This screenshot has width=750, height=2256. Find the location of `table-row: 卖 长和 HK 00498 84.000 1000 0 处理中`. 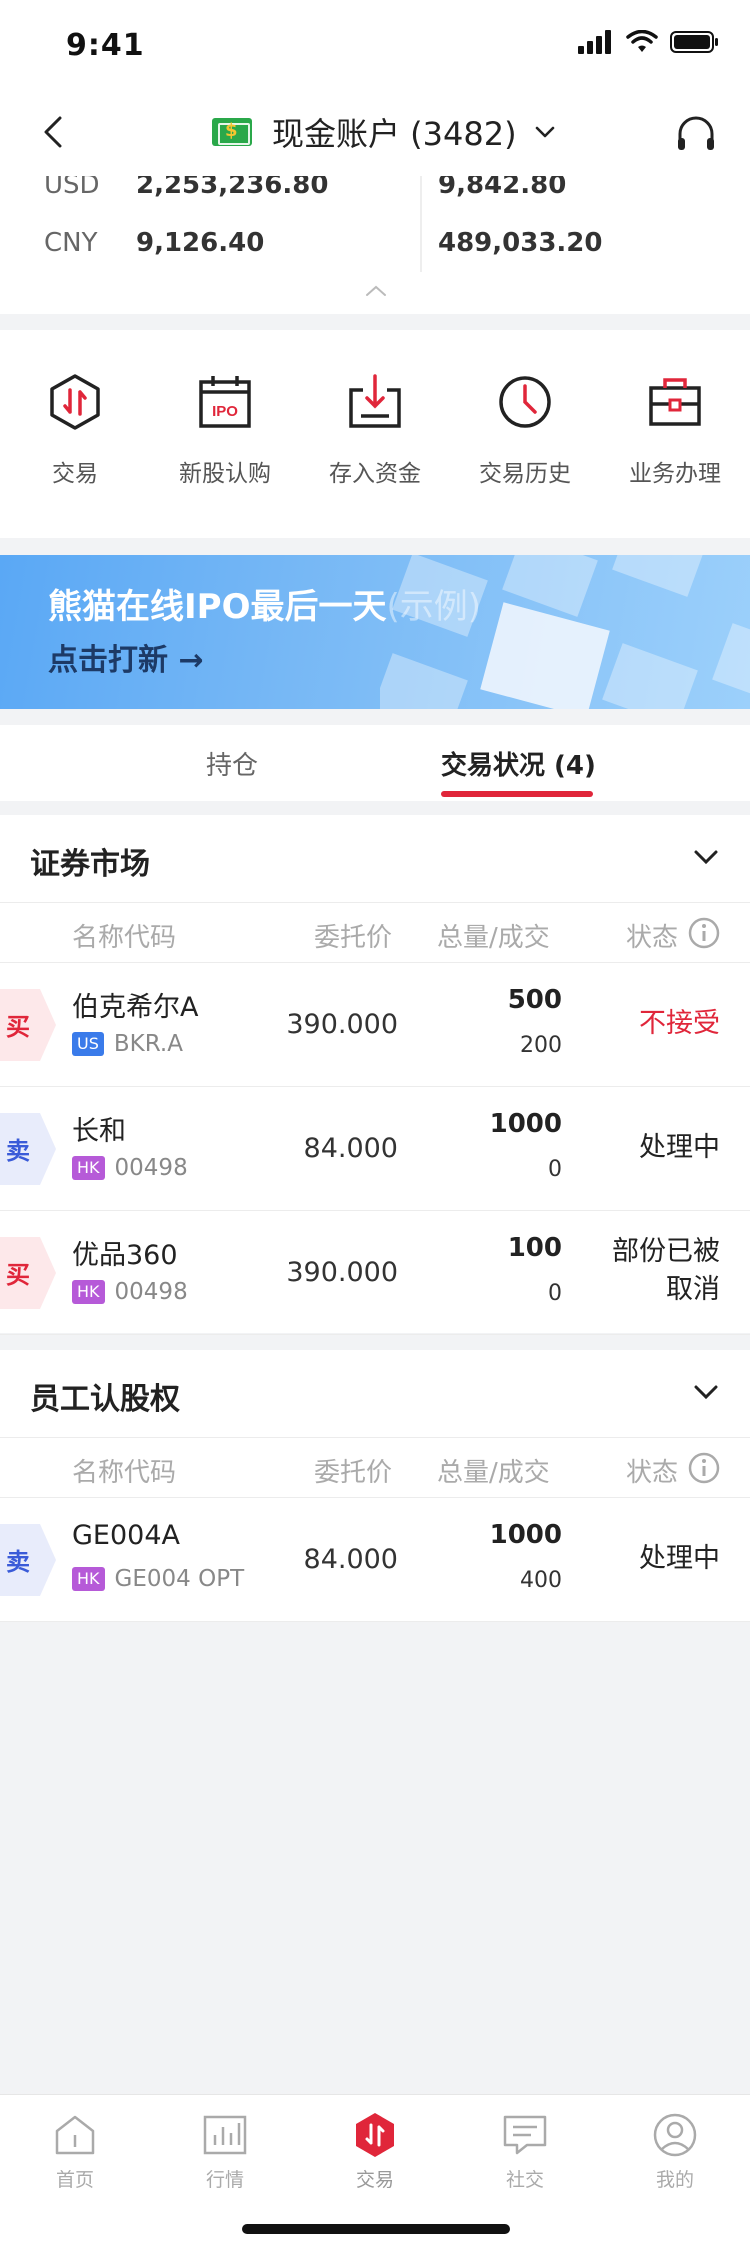

table-row: 卖 长和 HK 00498 84.000 1000 0 处理中 is located at coordinates (375, 1149).